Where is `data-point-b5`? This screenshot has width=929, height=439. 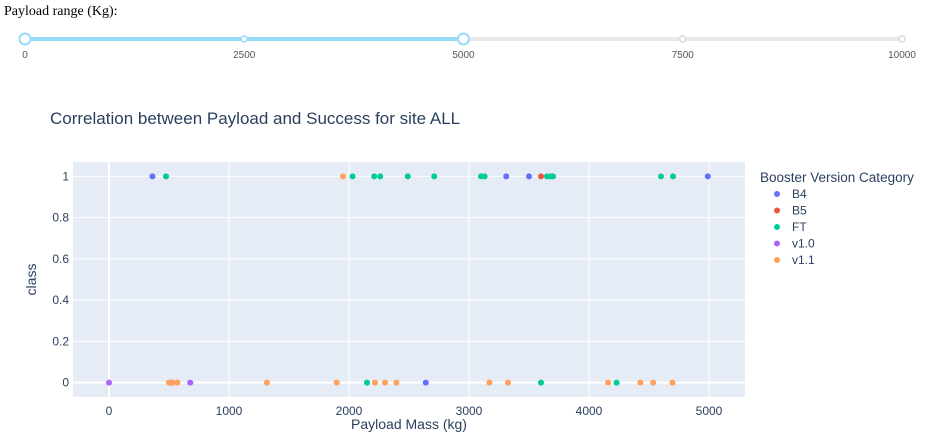 data-point-b5 is located at coordinates (541, 176).